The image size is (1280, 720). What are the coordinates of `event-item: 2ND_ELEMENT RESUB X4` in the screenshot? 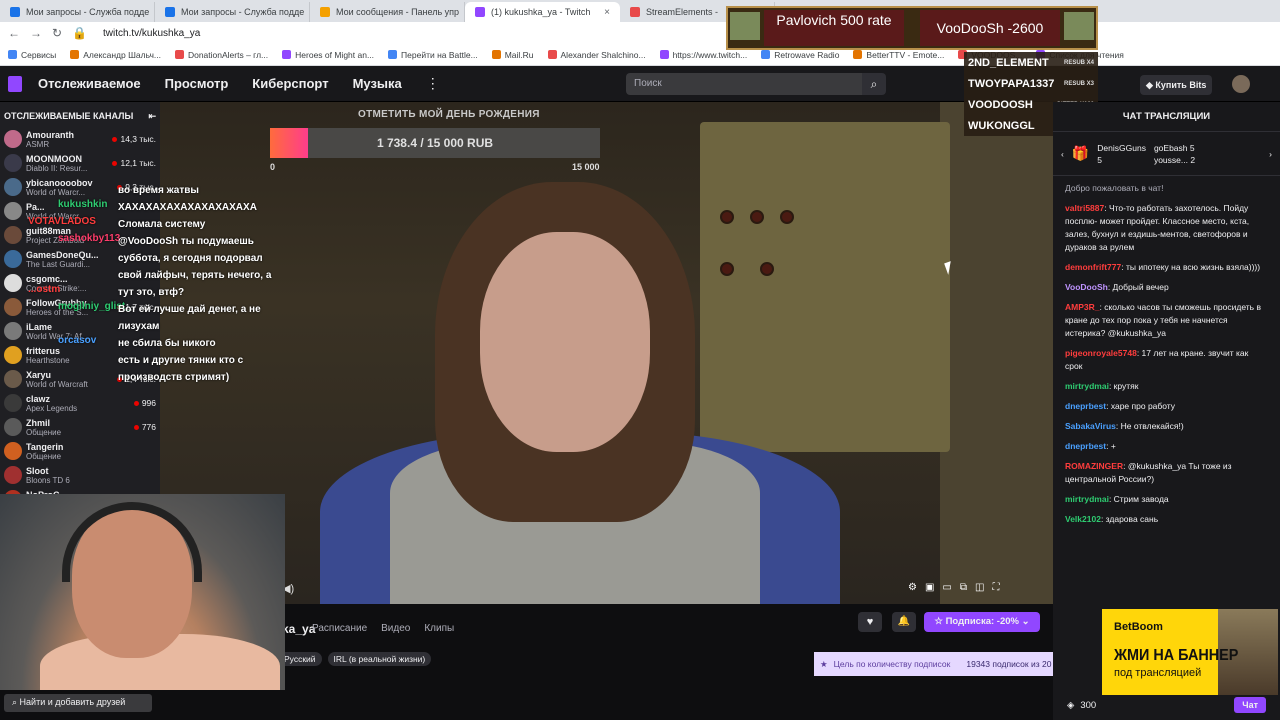 It's located at (1031, 62).